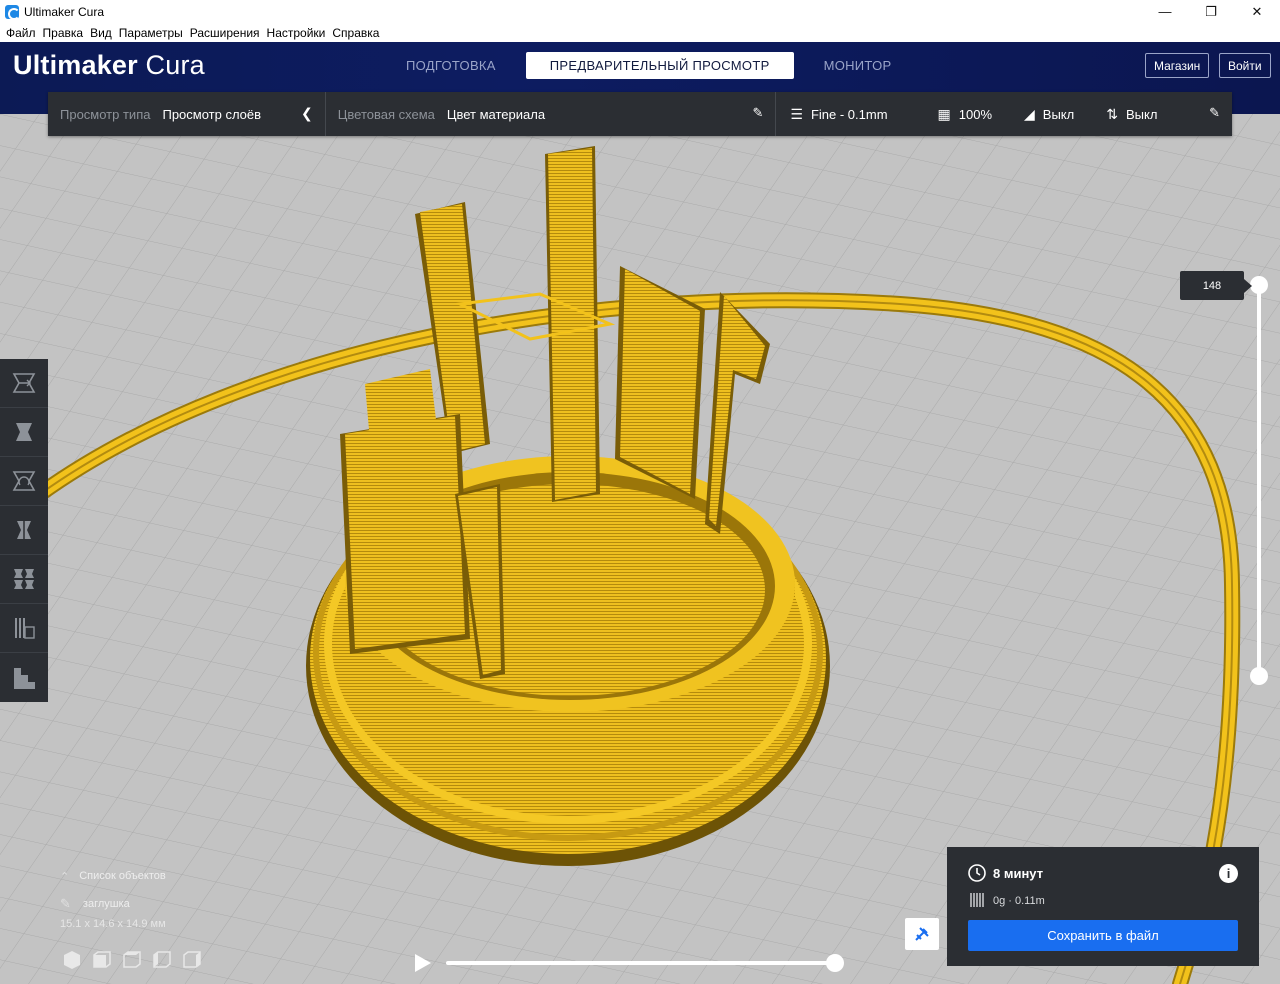 The width and height of the screenshot is (1280, 984). I want to click on adhesion-value: Выкл, so click(1141, 114).